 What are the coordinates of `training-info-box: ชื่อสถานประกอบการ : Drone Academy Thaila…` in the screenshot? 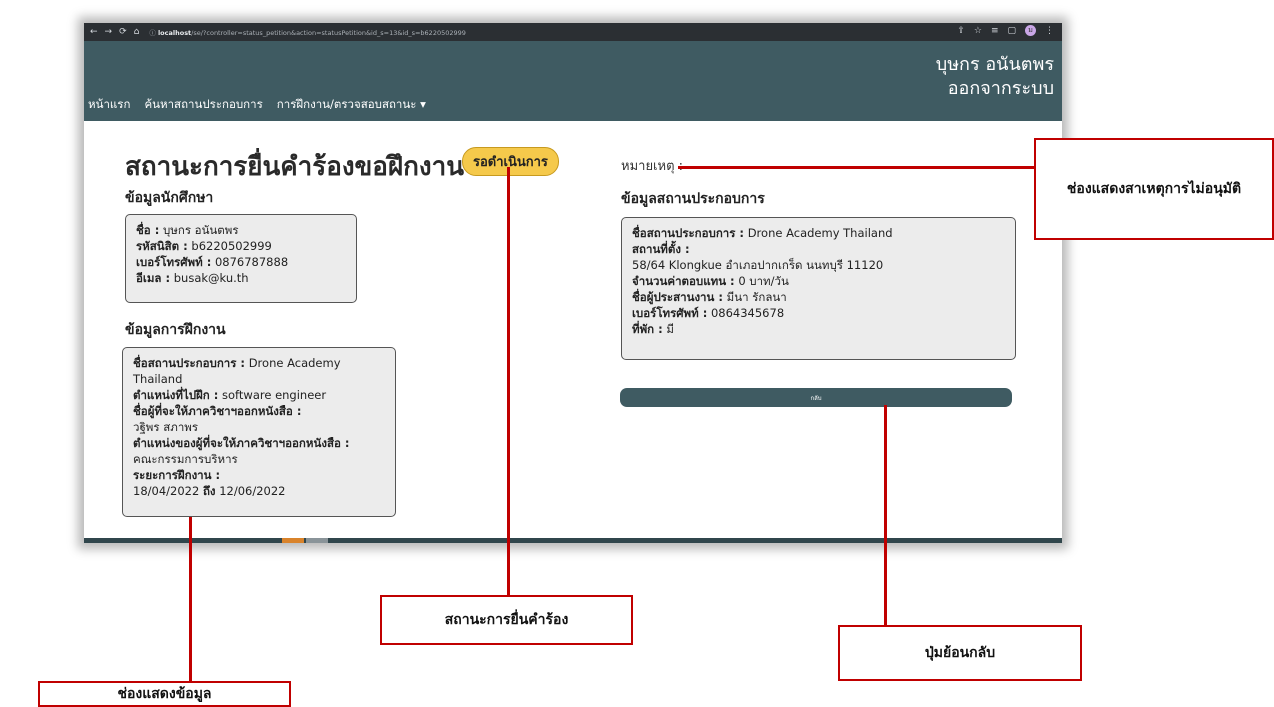 It's located at (259, 432).